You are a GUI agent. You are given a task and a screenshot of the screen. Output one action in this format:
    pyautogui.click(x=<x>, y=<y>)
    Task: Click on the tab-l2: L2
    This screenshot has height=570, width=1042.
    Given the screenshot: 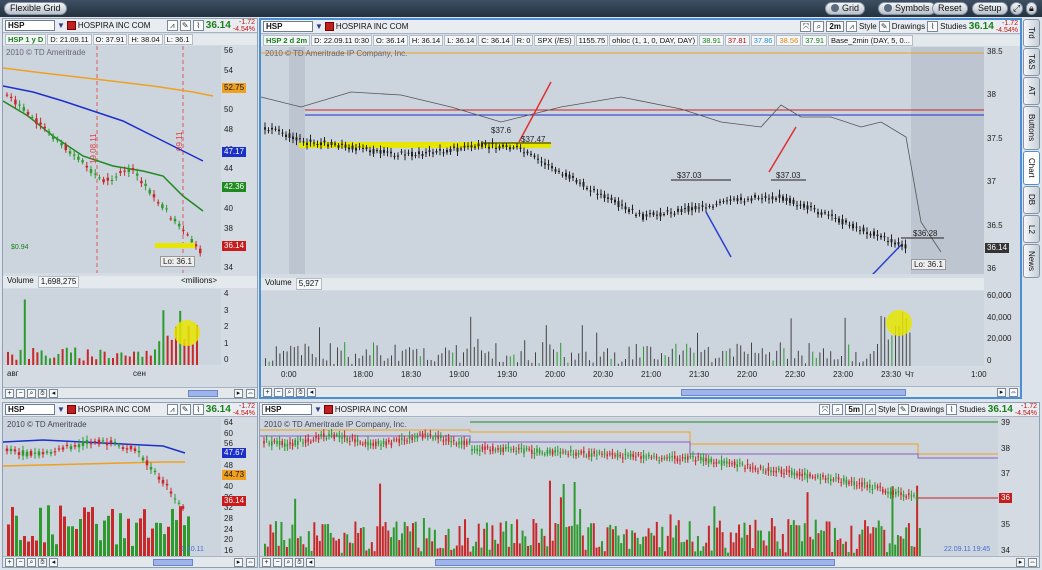 What is the action you would take?
    pyautogui.click(x=1031, y=229)
    